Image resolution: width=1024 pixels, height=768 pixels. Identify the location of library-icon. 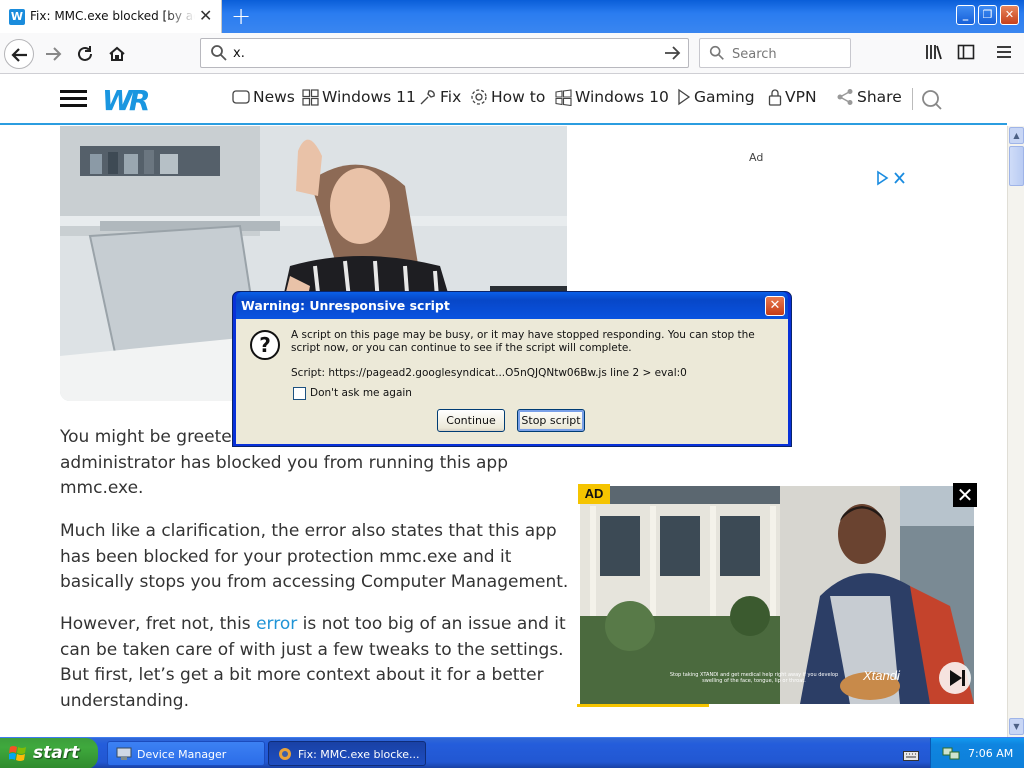
(934, 54).